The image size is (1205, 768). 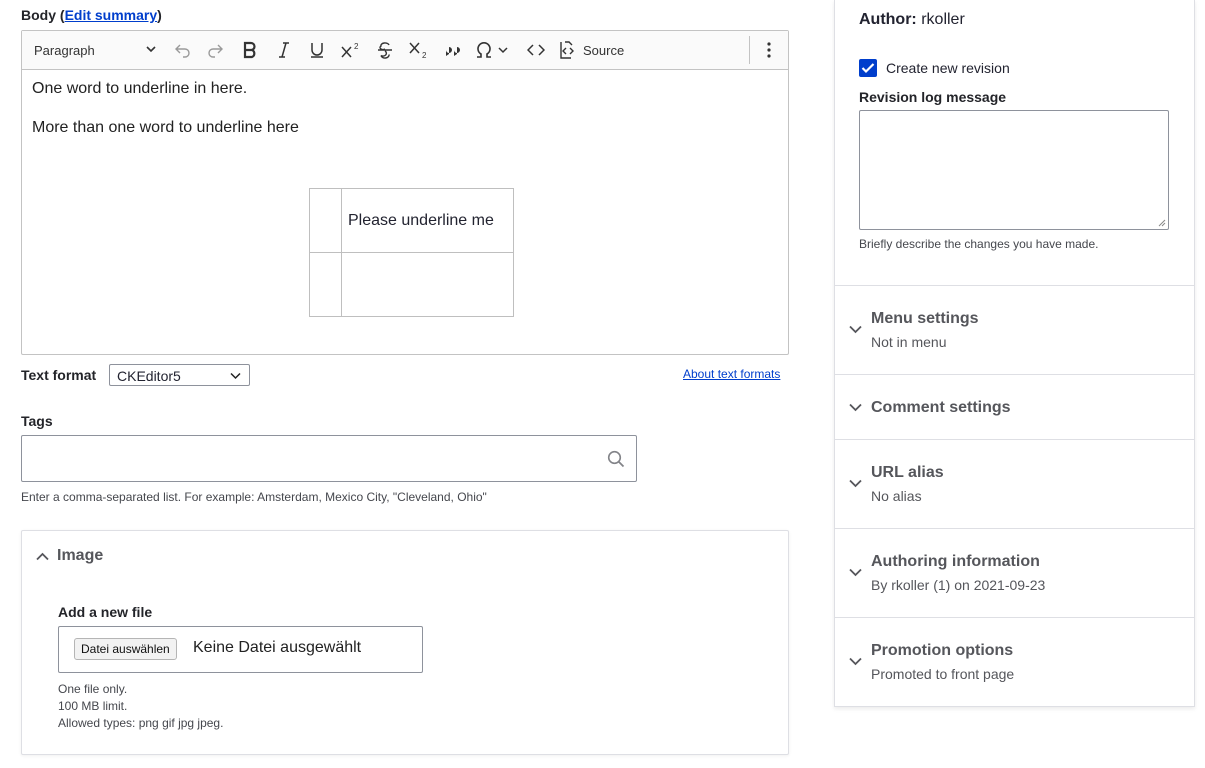 I want to click on body-label-suffix: ), so click(x=159, y=15).